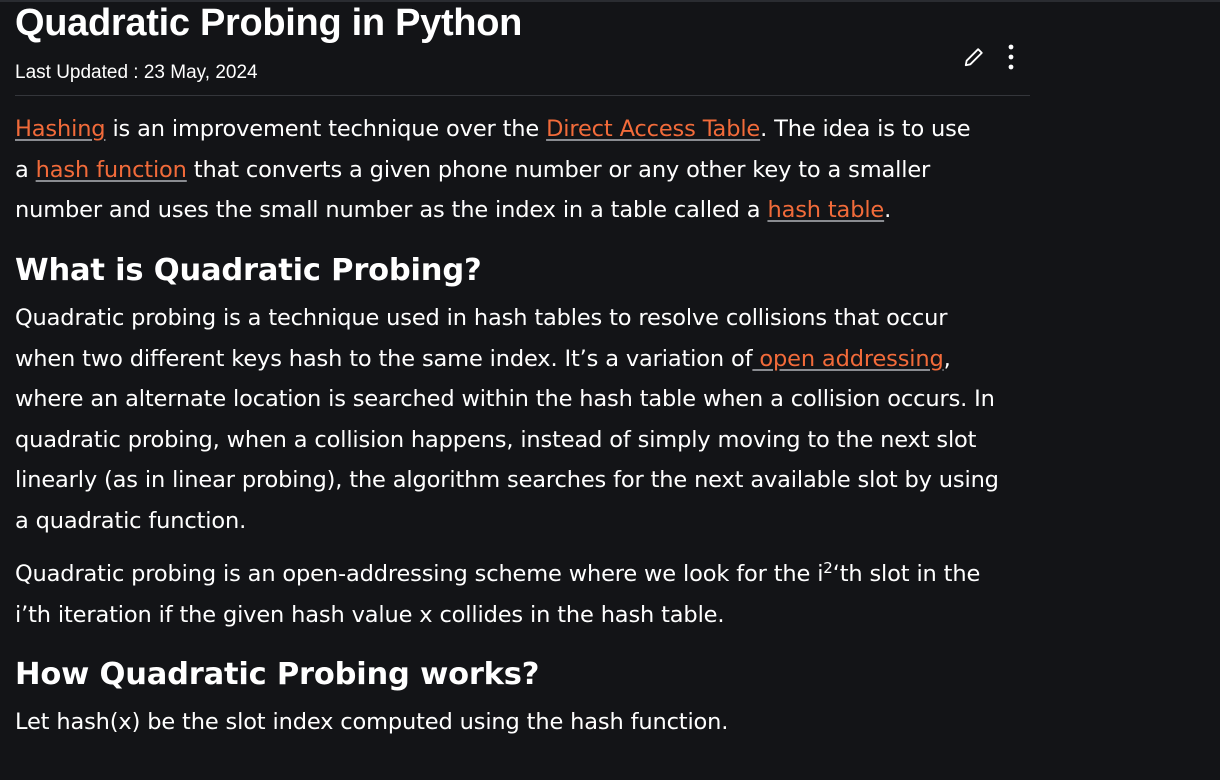  I want to click on pencil-icon, so click(974, 57).